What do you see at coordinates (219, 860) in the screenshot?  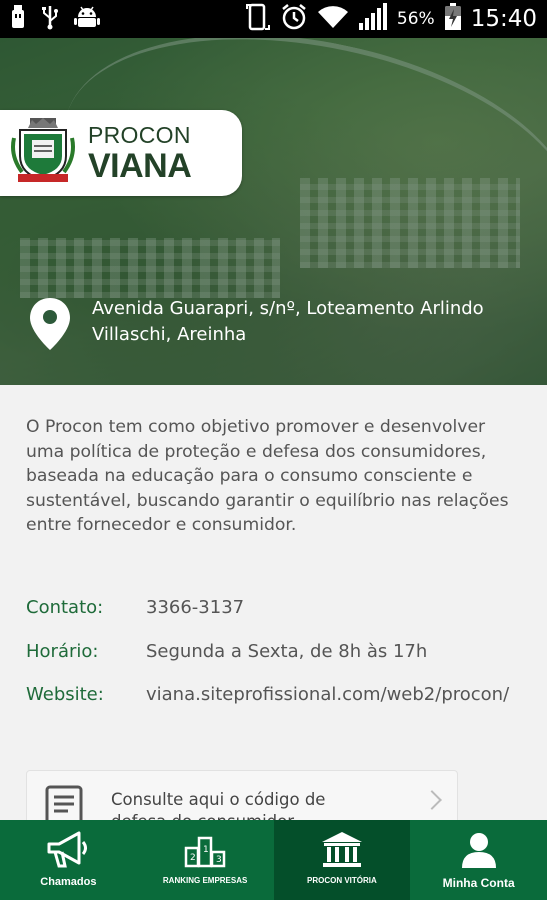 I see `svg-text: 3` at bounding box center [219, 860].